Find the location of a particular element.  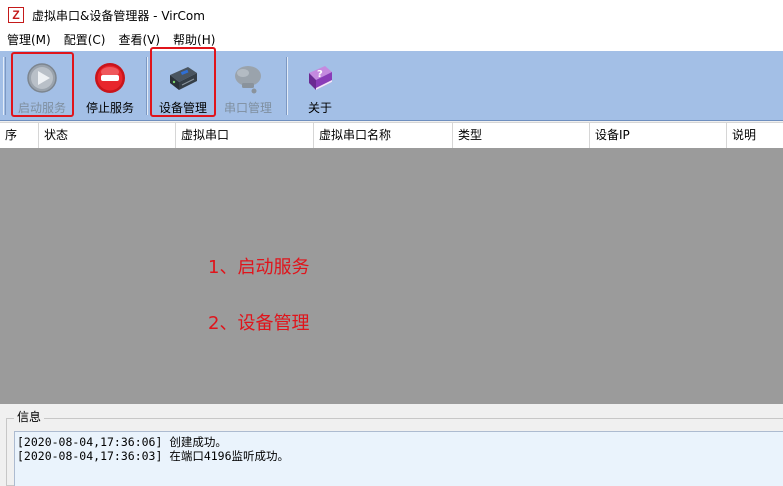

col-description: 说明 is located at coordinates (755, 135).